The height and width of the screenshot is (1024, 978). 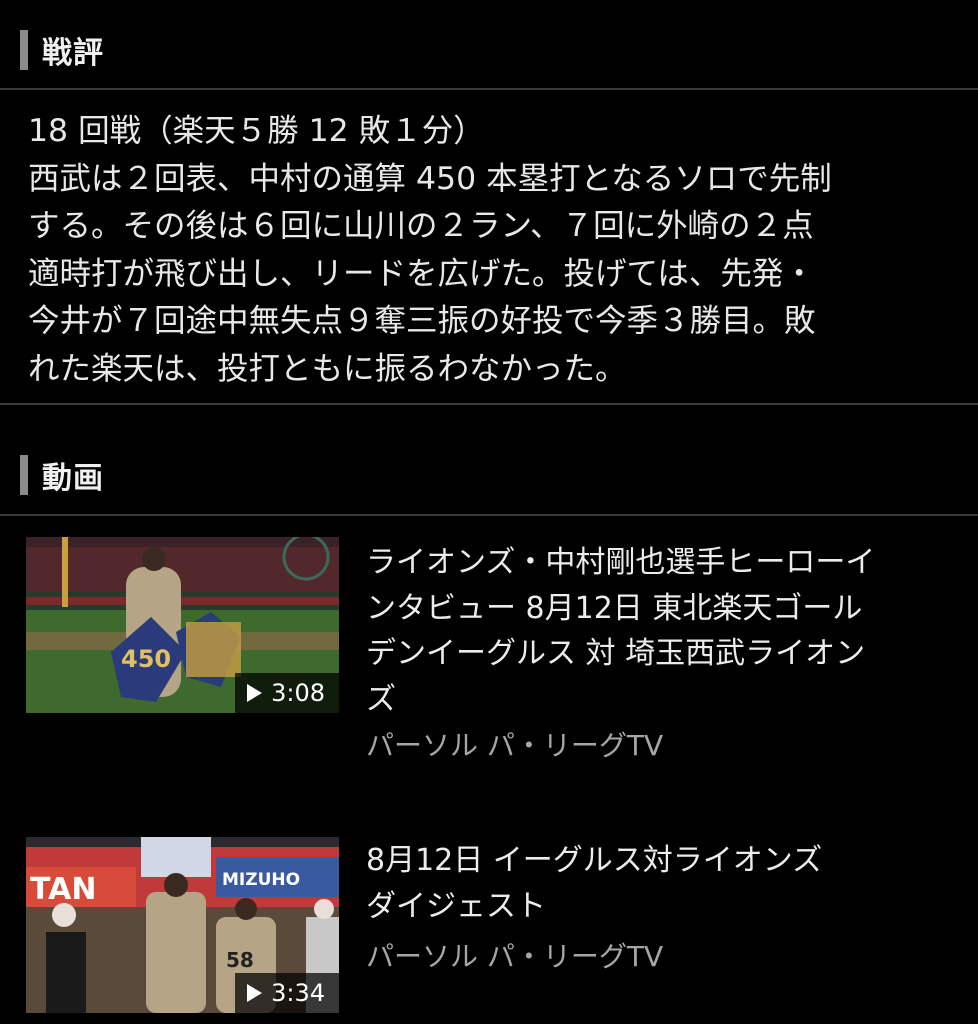 I want to click on review-bottom-divider, so click(x=489, y=404).